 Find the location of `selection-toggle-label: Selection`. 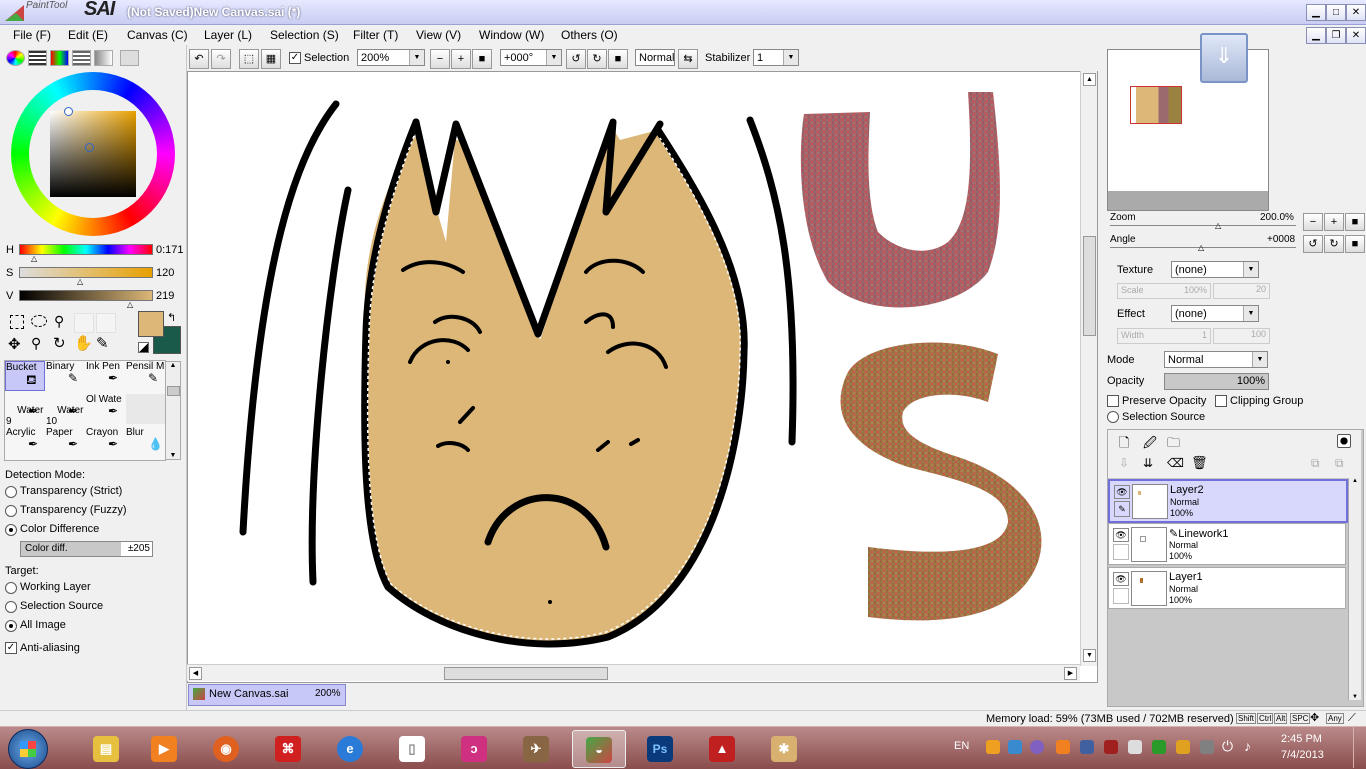

selection-toggle-label: Selection is located at coordinates (326, 58).